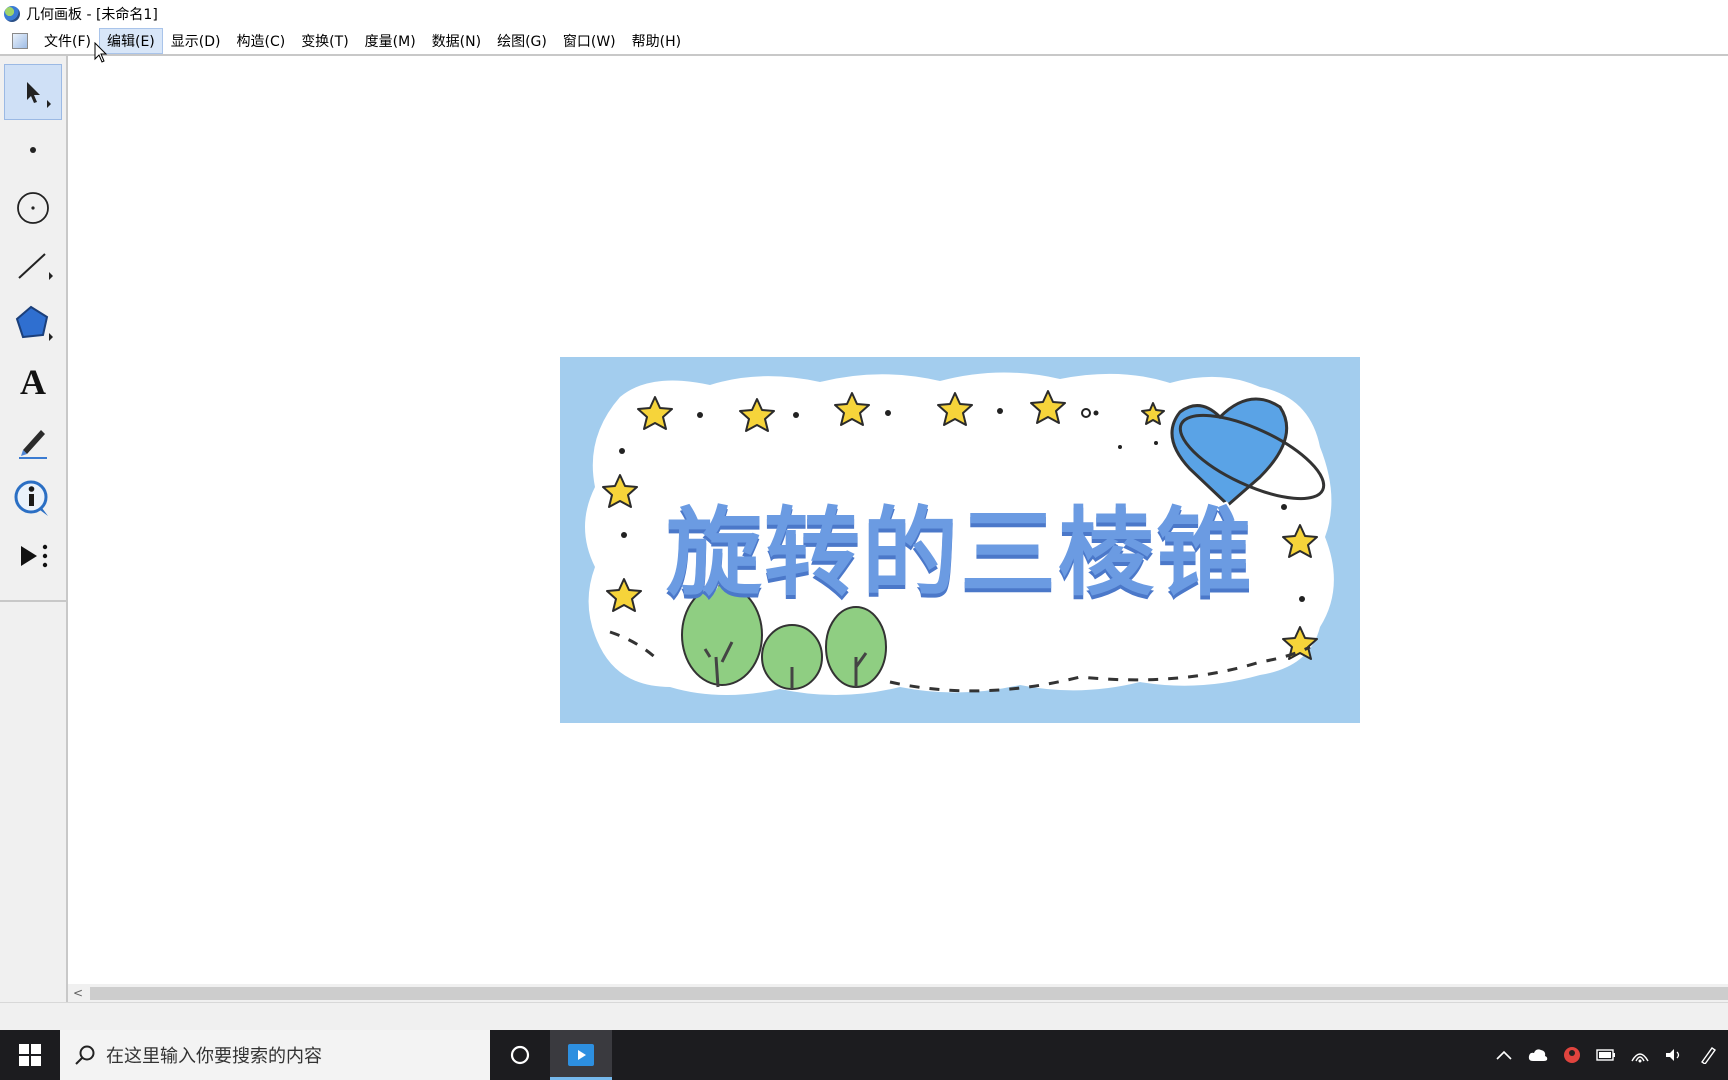 The width and height of the screenshot is (1728, 1080). I want to click on app-logo-icon, so click(12, 14).